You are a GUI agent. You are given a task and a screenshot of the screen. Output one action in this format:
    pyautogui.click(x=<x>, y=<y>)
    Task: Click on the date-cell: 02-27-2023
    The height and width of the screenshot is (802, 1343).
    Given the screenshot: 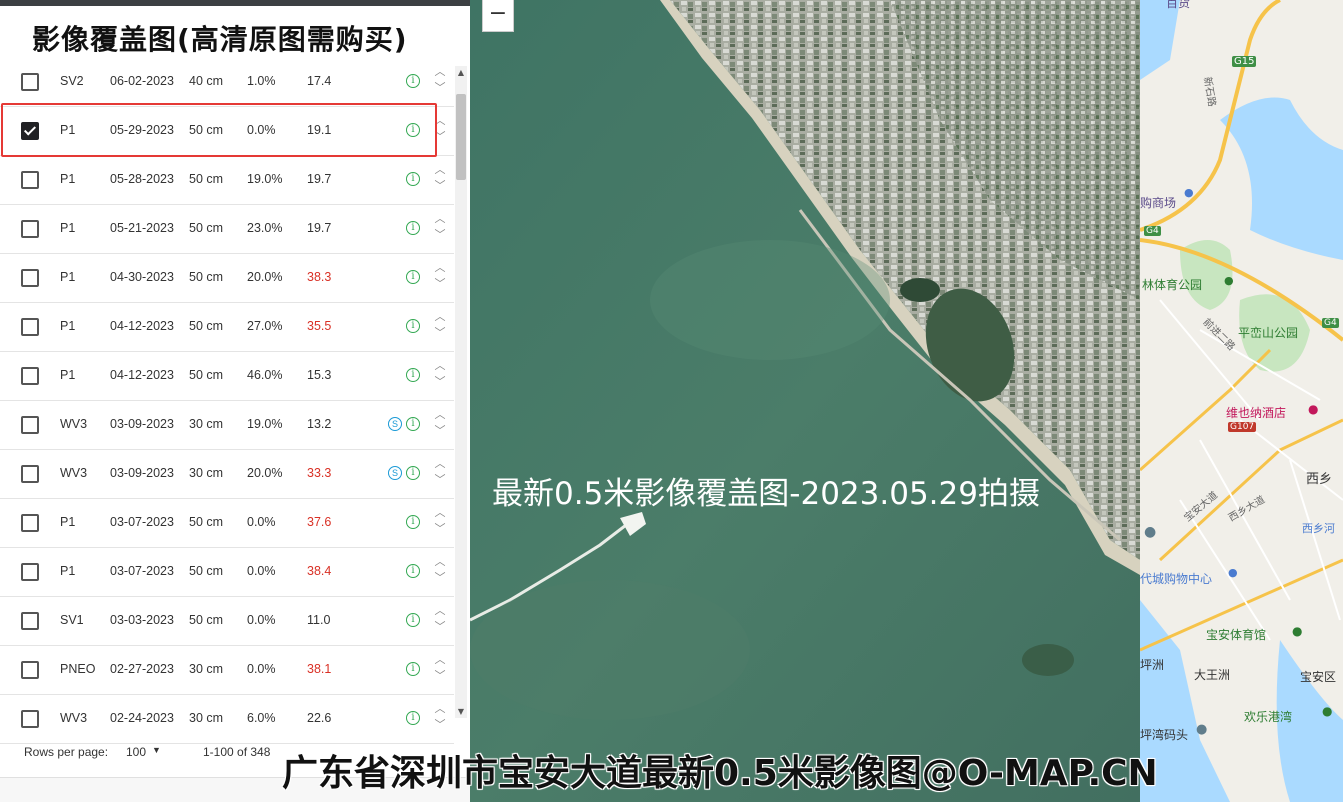 What is the action you would take?
    pyautogui.click(x=142, y=669)
    